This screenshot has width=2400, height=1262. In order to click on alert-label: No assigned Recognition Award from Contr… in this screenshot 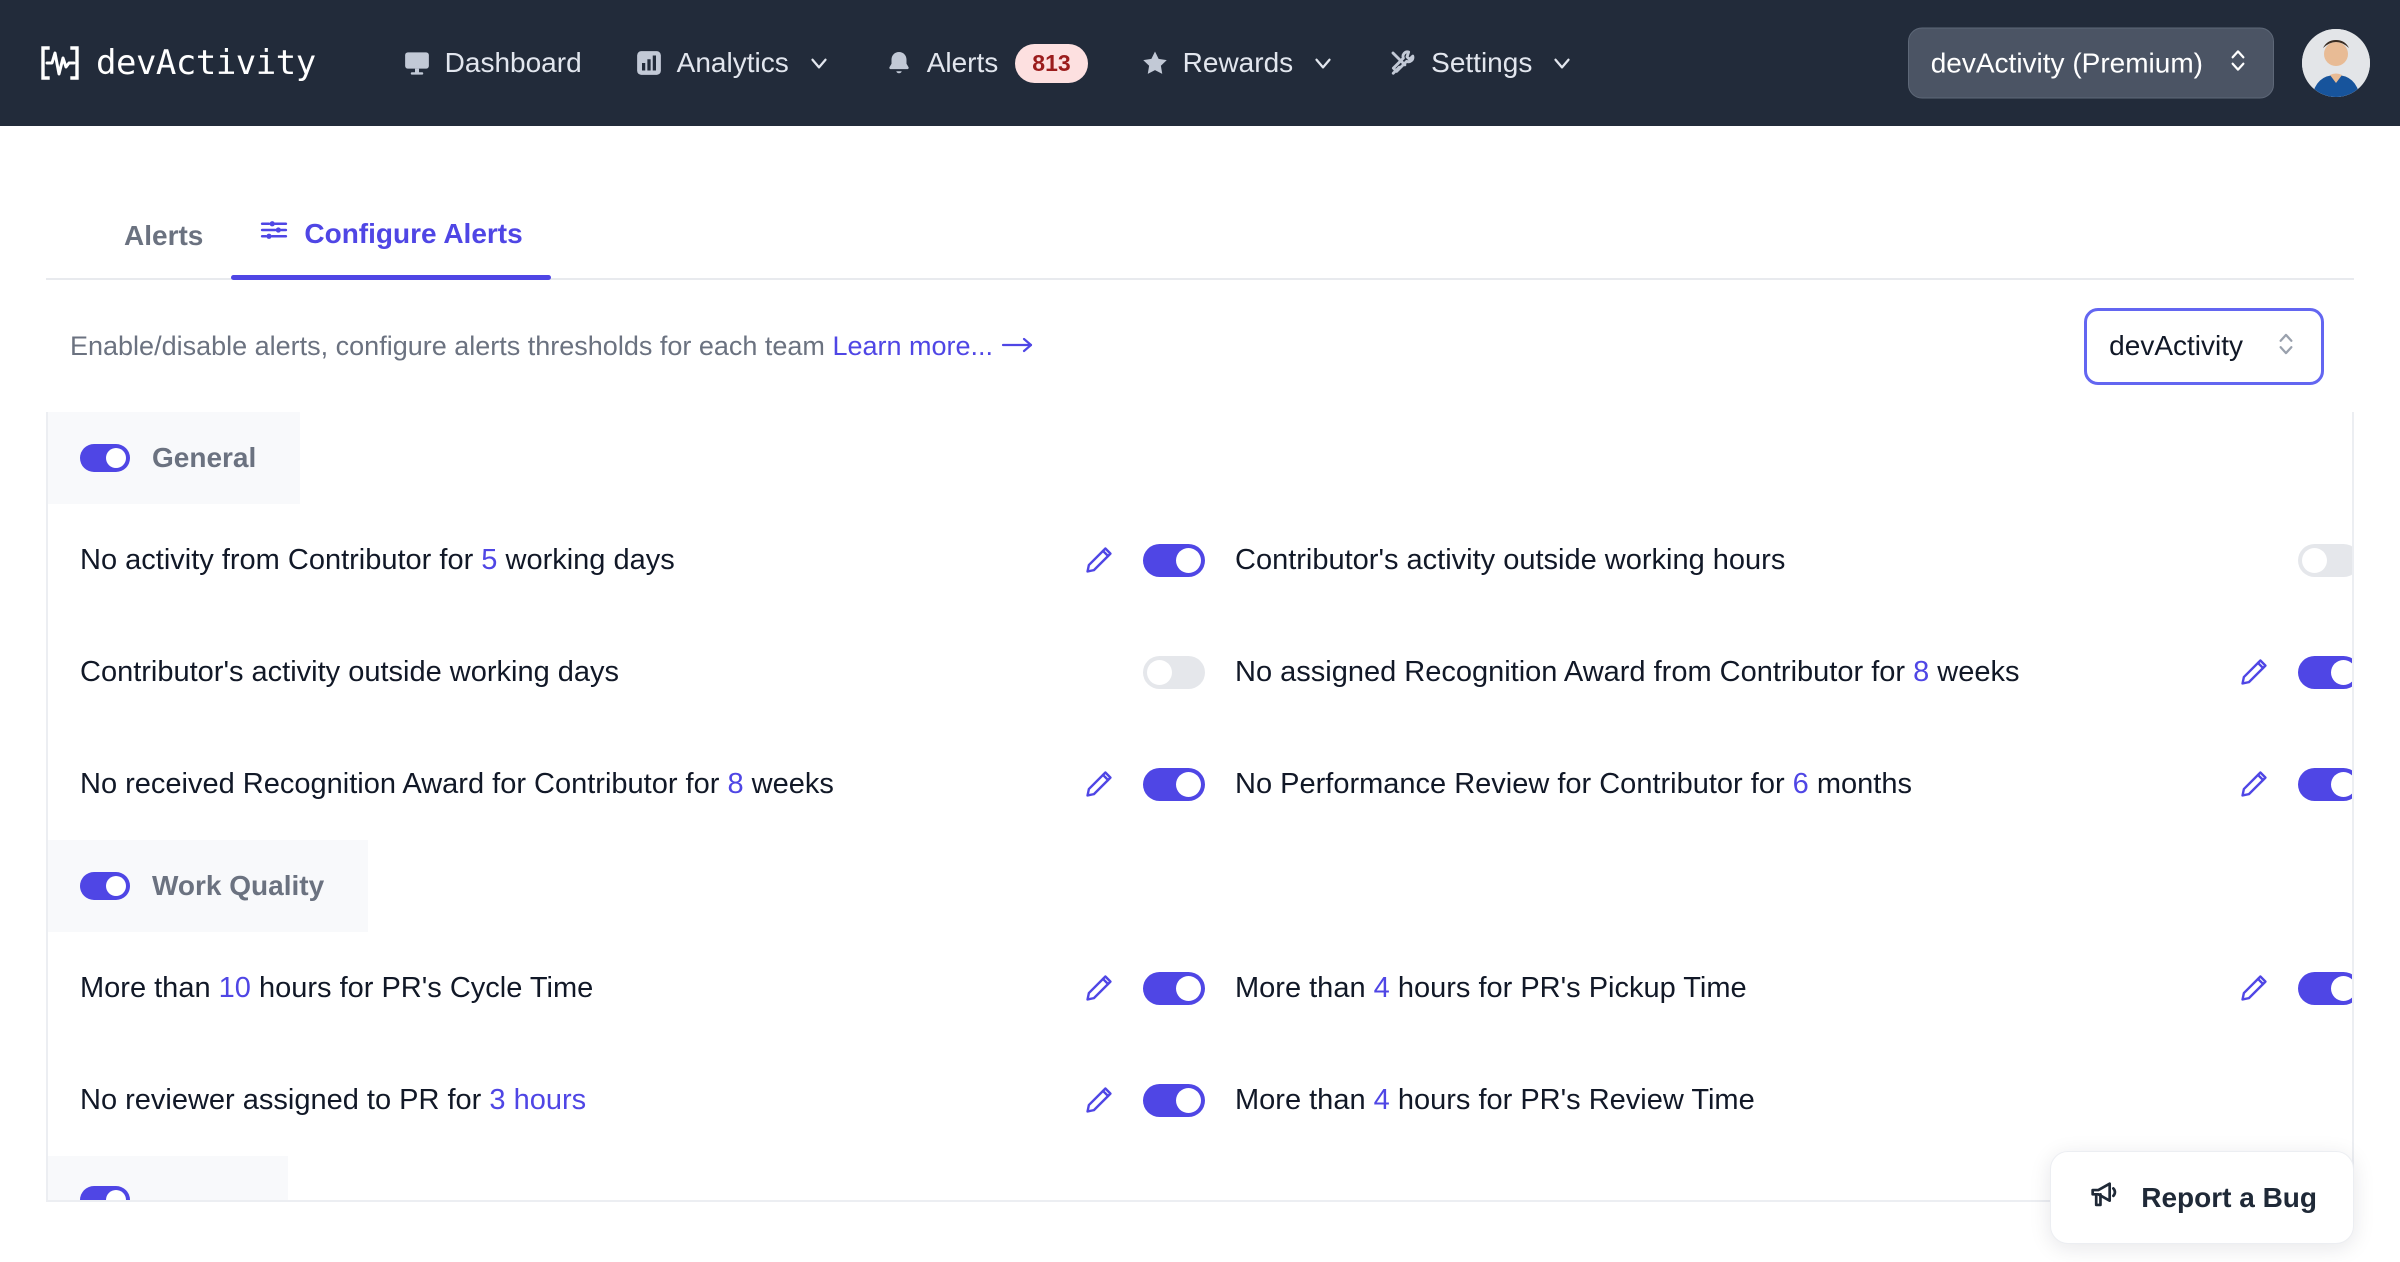, I will do `click(1627, 671)`.